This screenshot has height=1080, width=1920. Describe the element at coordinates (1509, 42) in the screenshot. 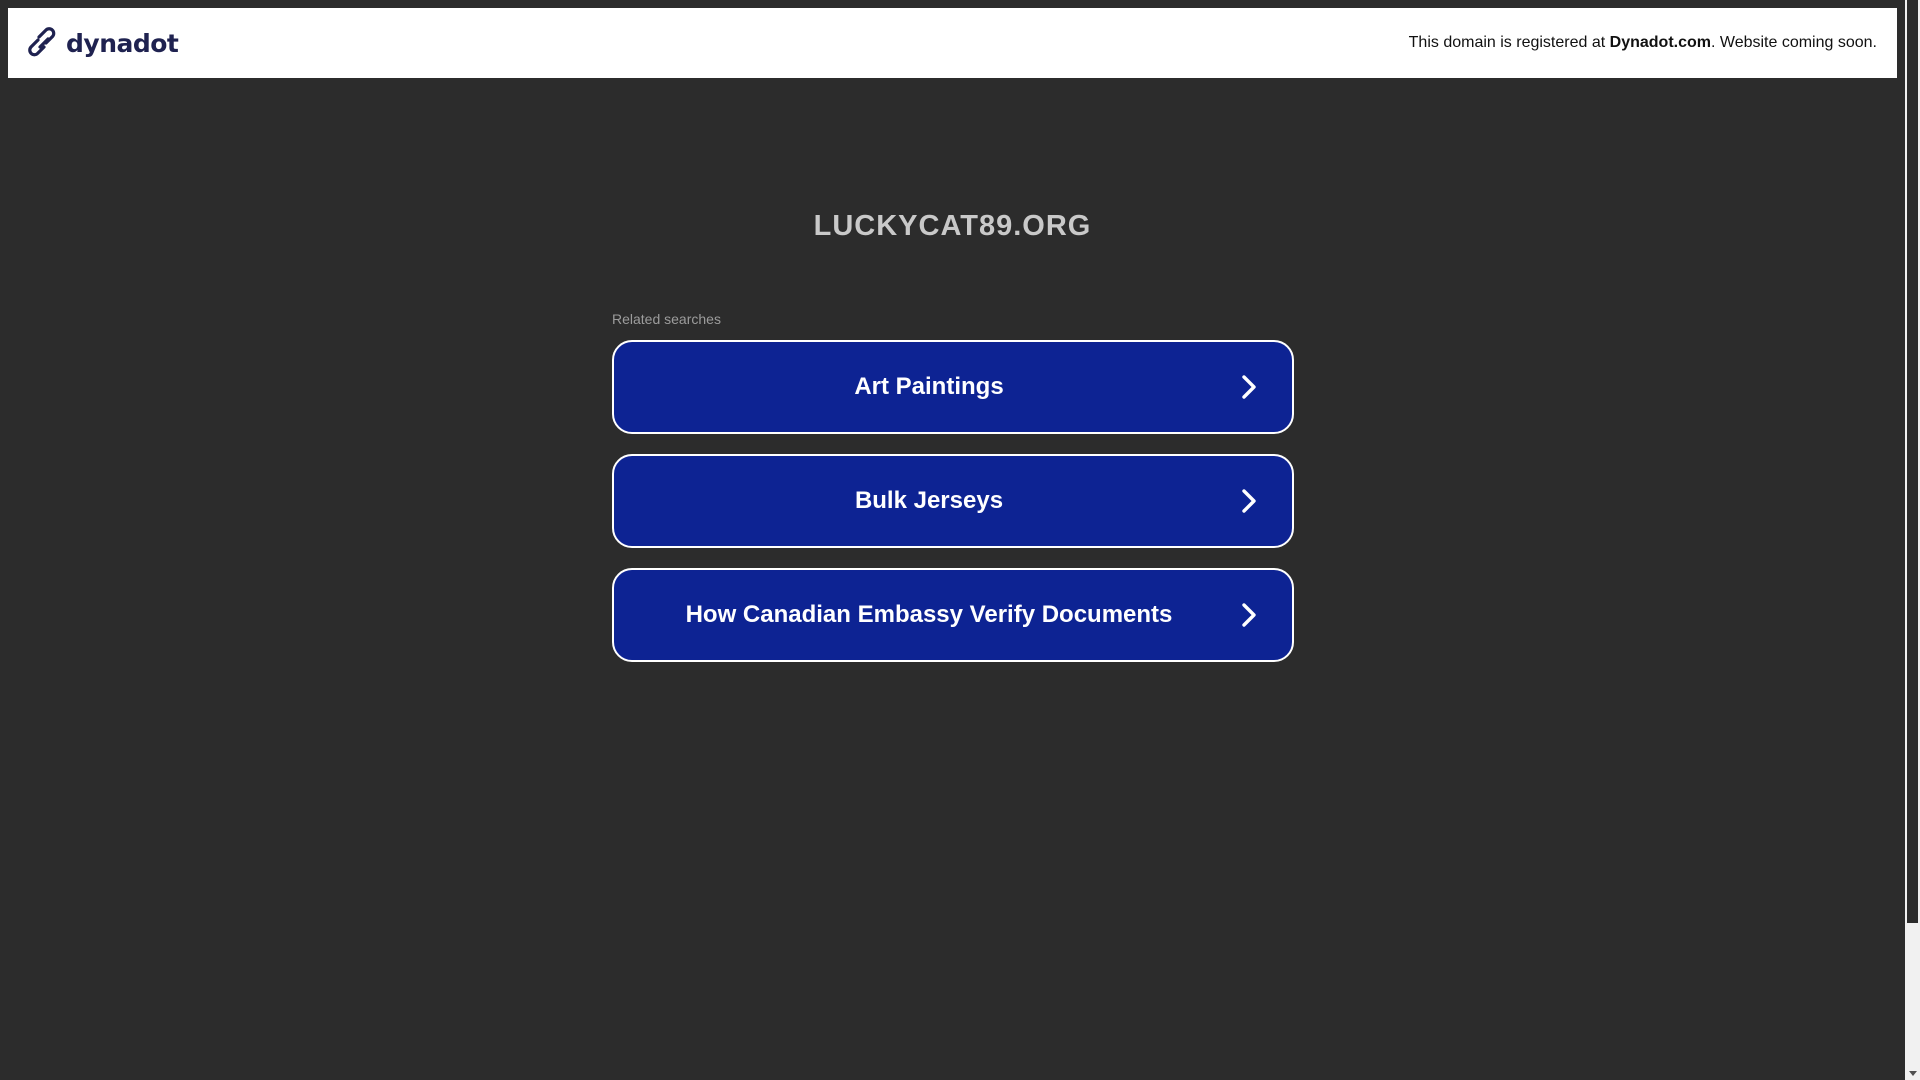

I see `message-prefix: This domain is registered at` at that location.